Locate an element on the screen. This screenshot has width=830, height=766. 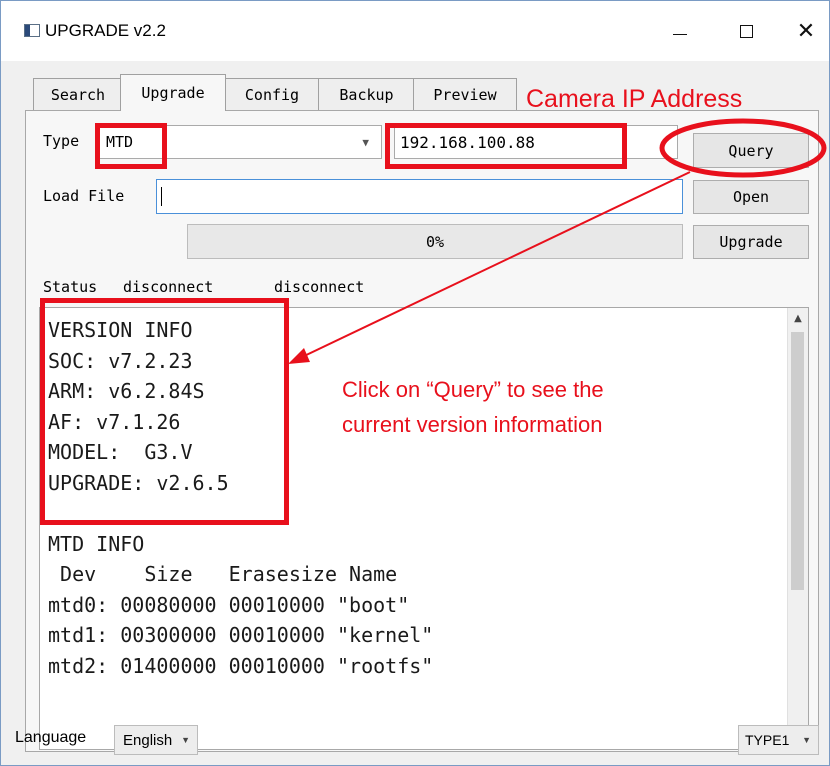
log-line: MTD INFO is located at coordinates (96, 543).